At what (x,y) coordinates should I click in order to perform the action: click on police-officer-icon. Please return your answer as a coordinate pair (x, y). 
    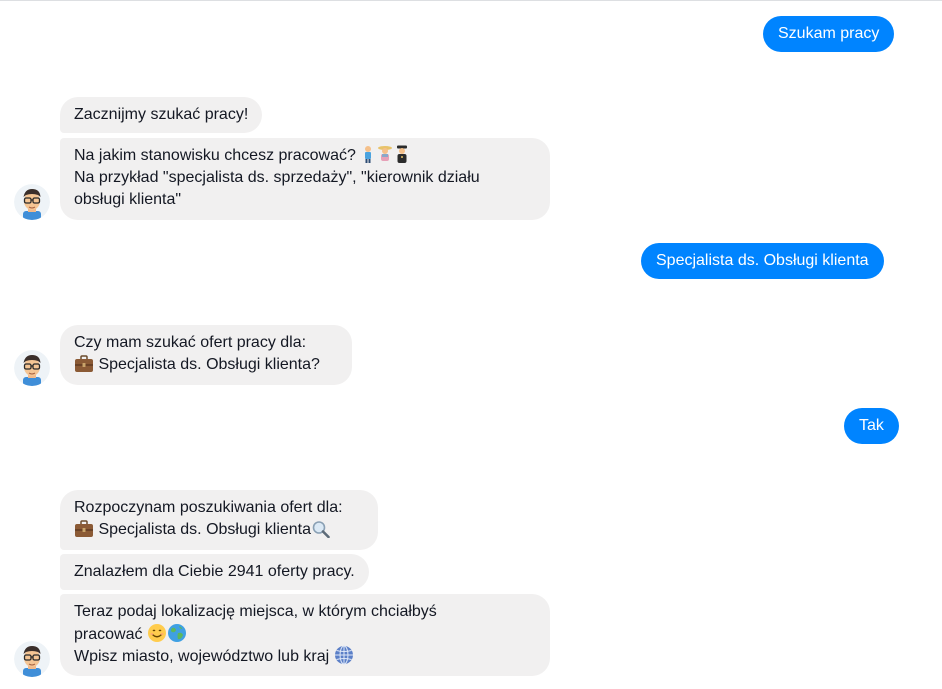
    Looking at the image, I should click on (402, 156).